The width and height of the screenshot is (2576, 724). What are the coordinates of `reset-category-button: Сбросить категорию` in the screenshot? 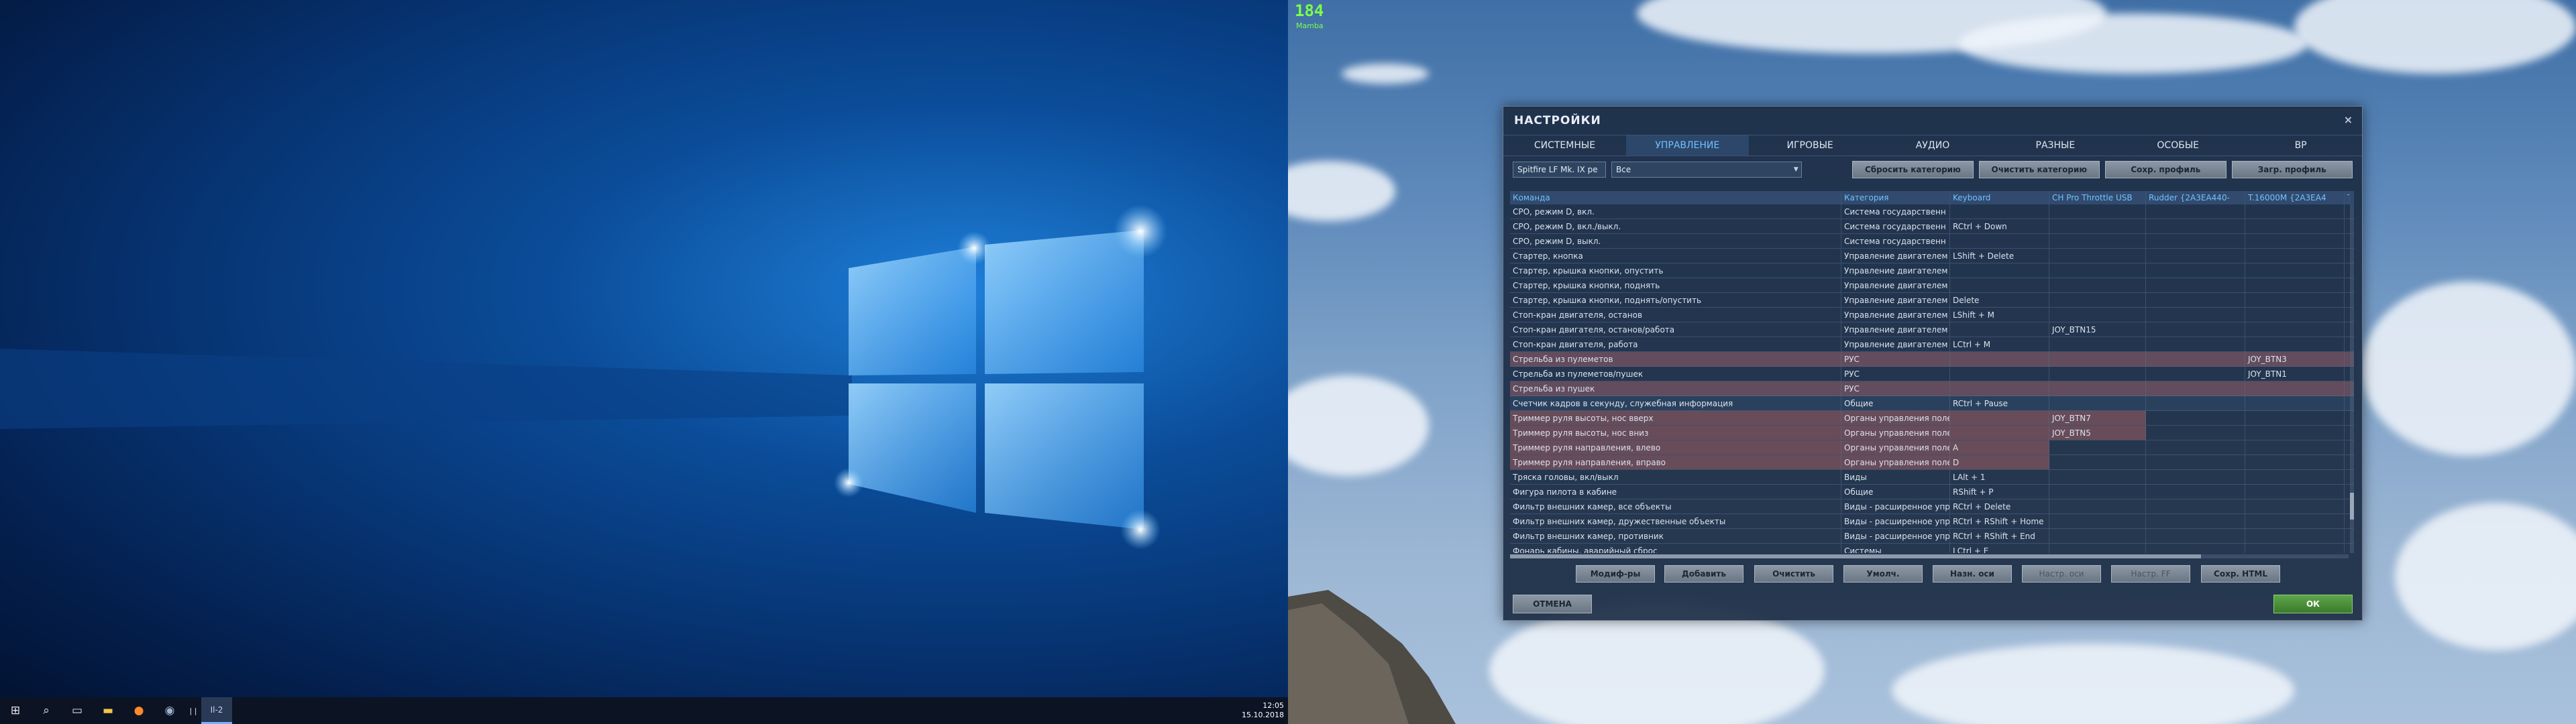 It's located at (1913, 169).